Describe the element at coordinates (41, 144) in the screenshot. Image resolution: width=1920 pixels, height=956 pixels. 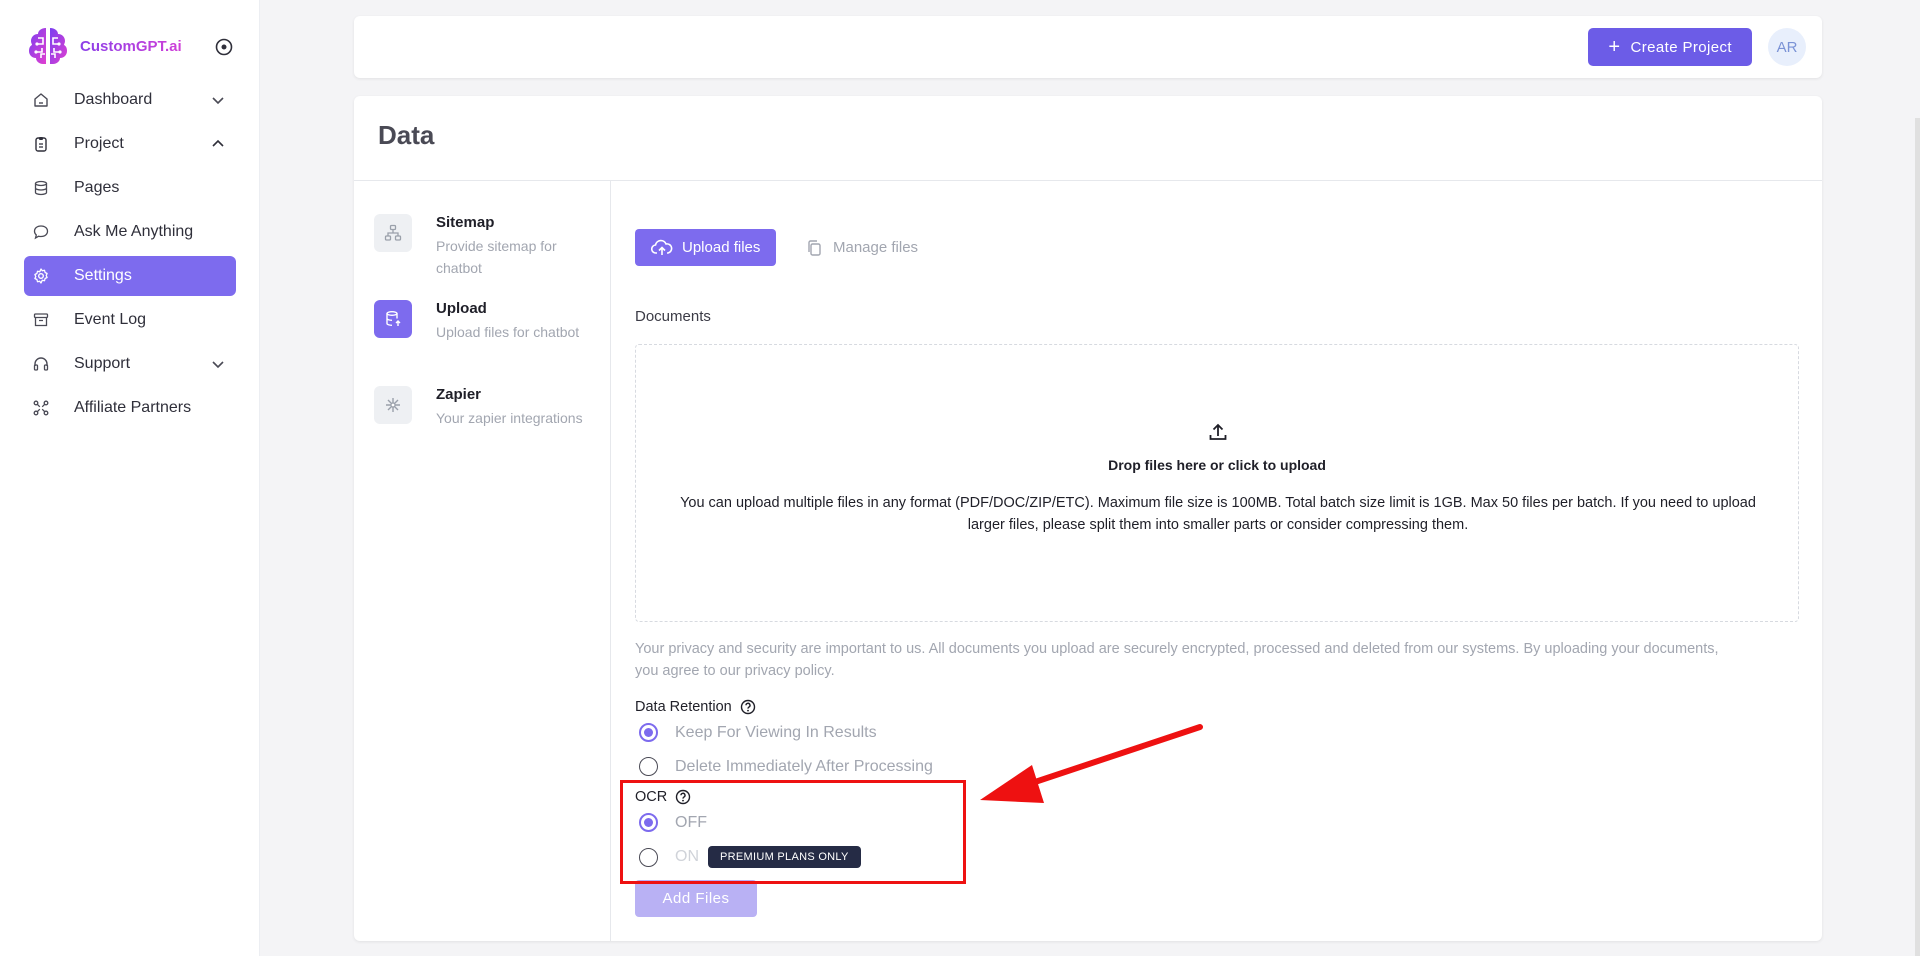
I see `clipboard-icon` at that location.